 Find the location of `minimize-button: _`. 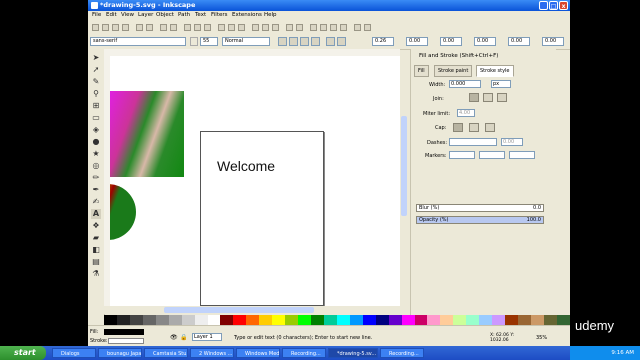

minimize-button: _ is located at coordinates (543, 5).